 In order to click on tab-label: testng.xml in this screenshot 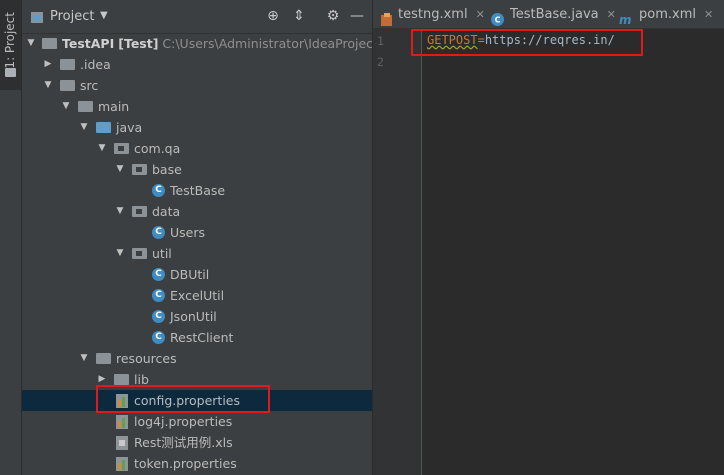, I will do `click(433, 14)`.